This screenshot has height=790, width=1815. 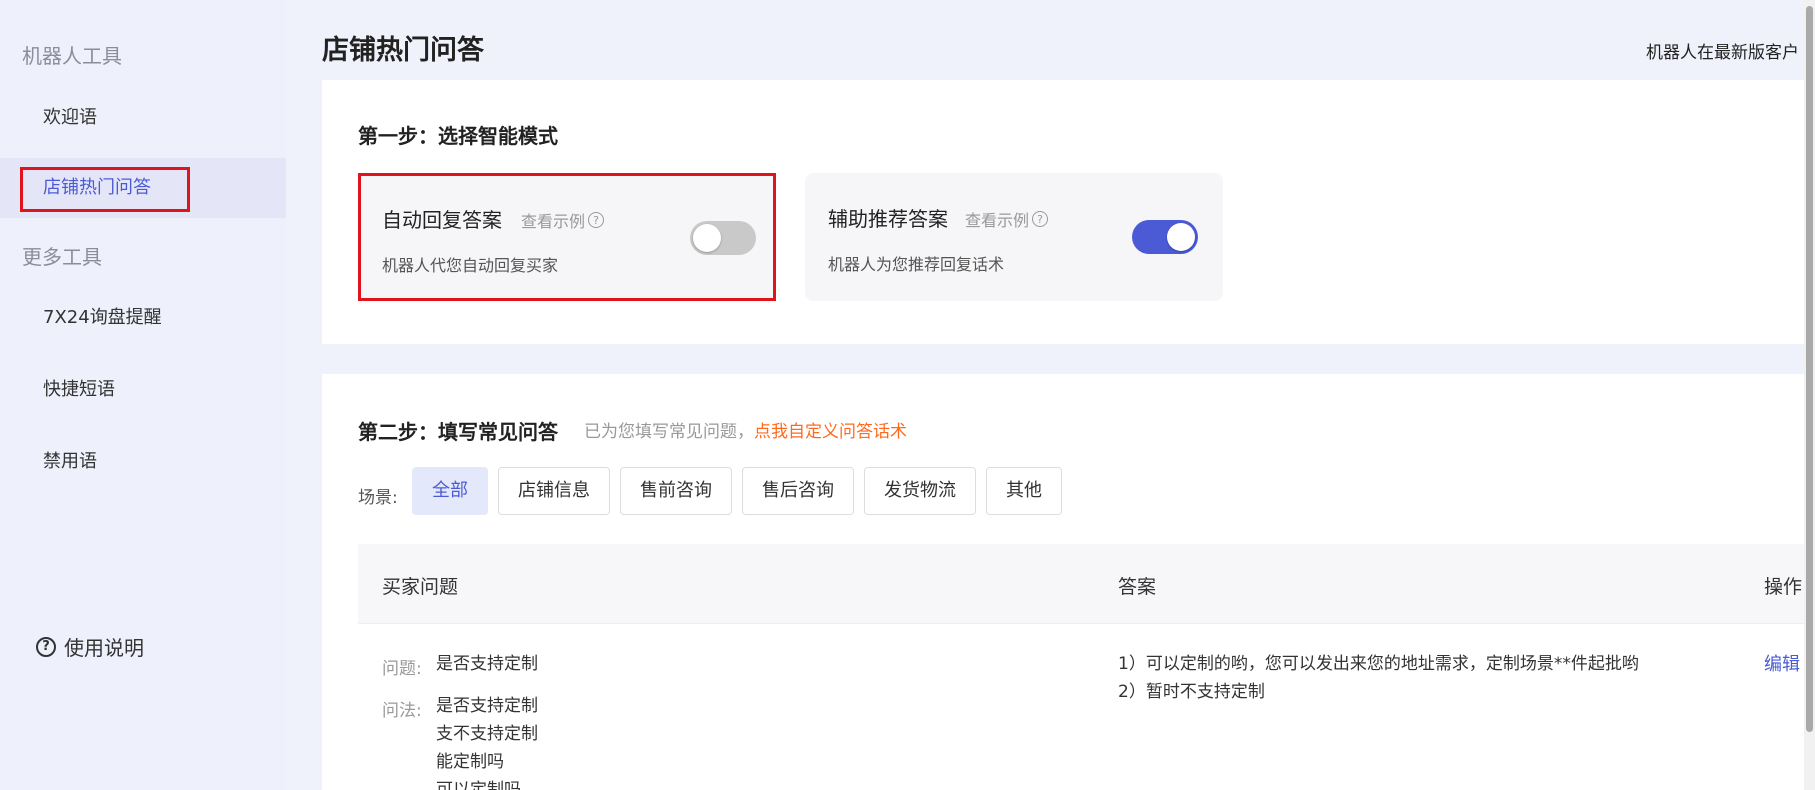 I want to click on step2-title: 第二步：填写常见问答, so click(x=458, y=432).